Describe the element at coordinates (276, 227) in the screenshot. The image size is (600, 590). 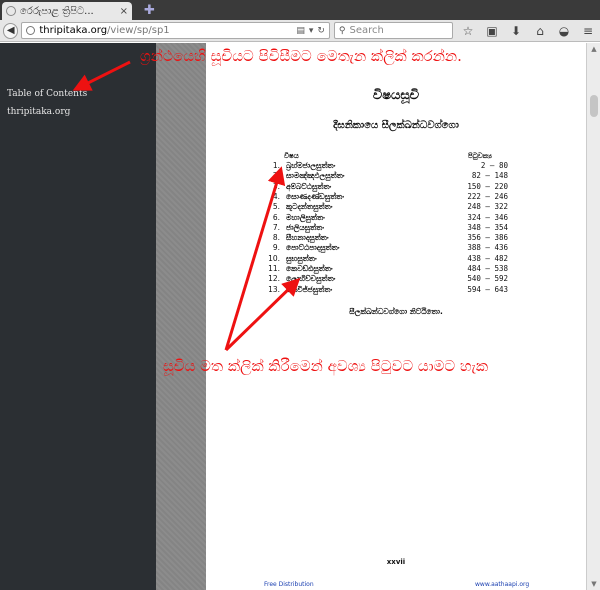
I see `toc-entry-number: 7.` at that location.